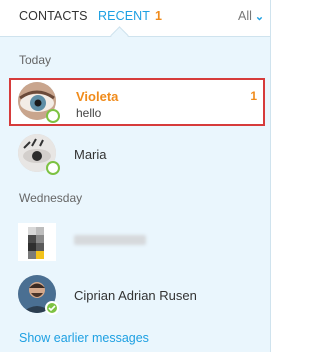 This screenshot has width=320, height=352. I want to click on group-header-today: Today, so click(35, 60).